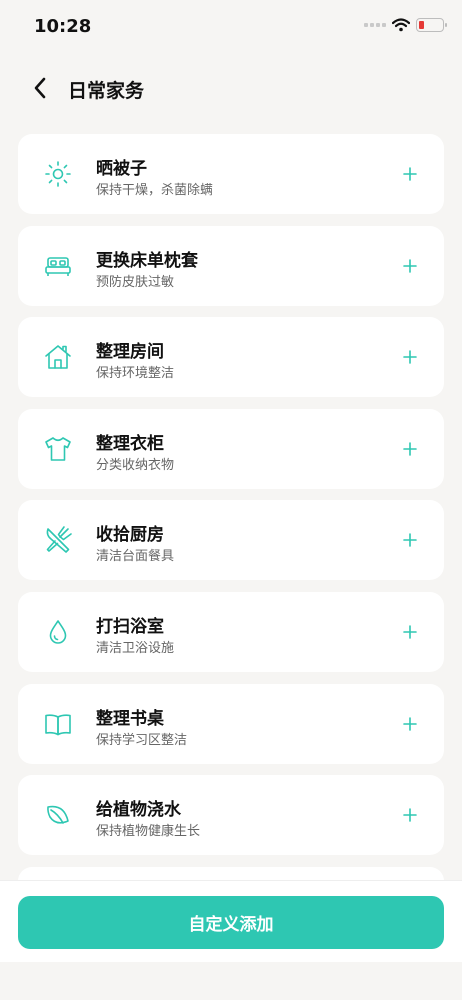 The image size is (462, 1000). I want to click on battery-icon, so click(431, 25).